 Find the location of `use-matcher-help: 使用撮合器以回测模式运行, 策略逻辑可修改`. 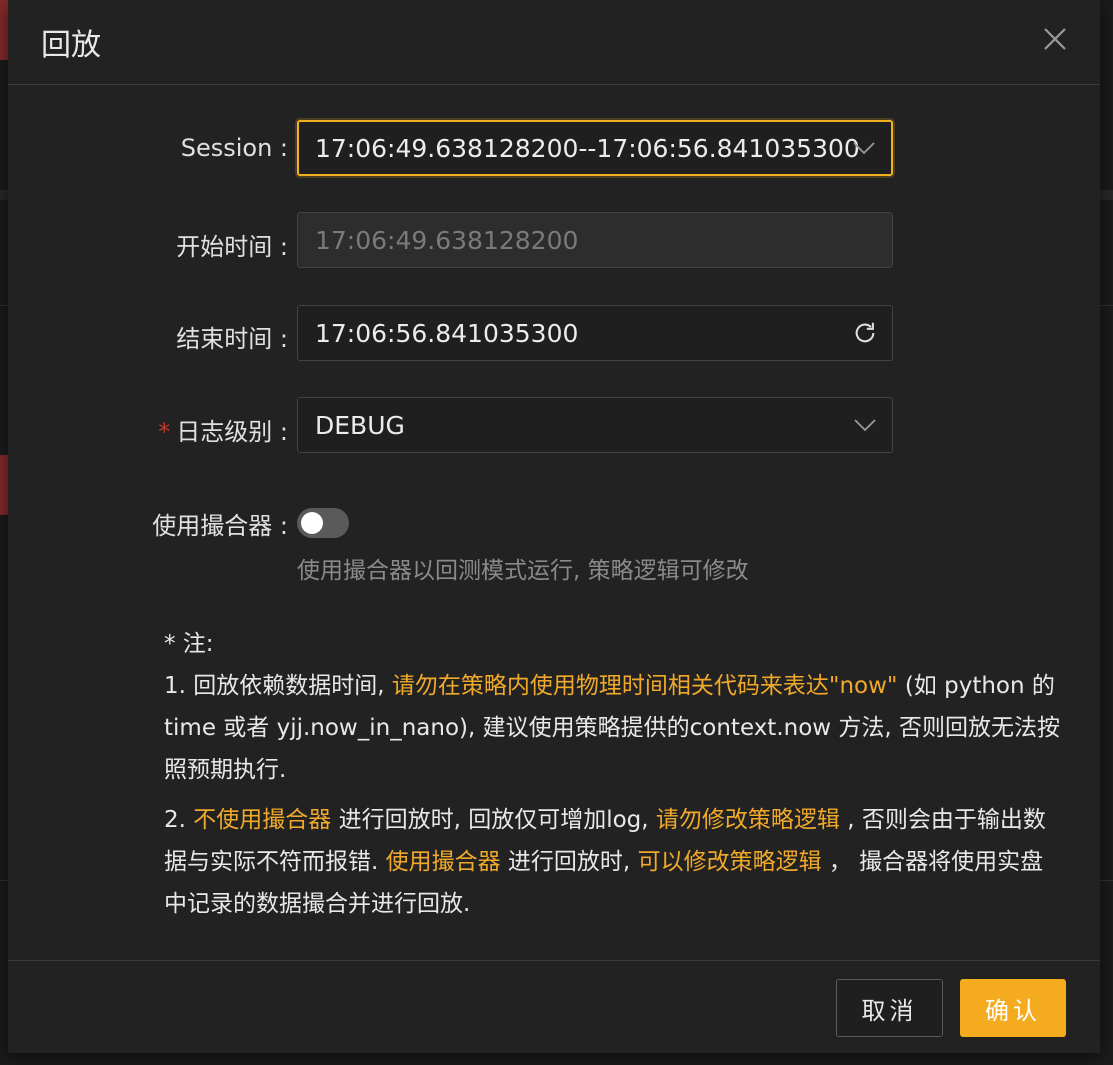

use-matcher-help: 使用撮合器以回测模式运行, 策略逻辑可修改 is located at coordinates (523, 571).